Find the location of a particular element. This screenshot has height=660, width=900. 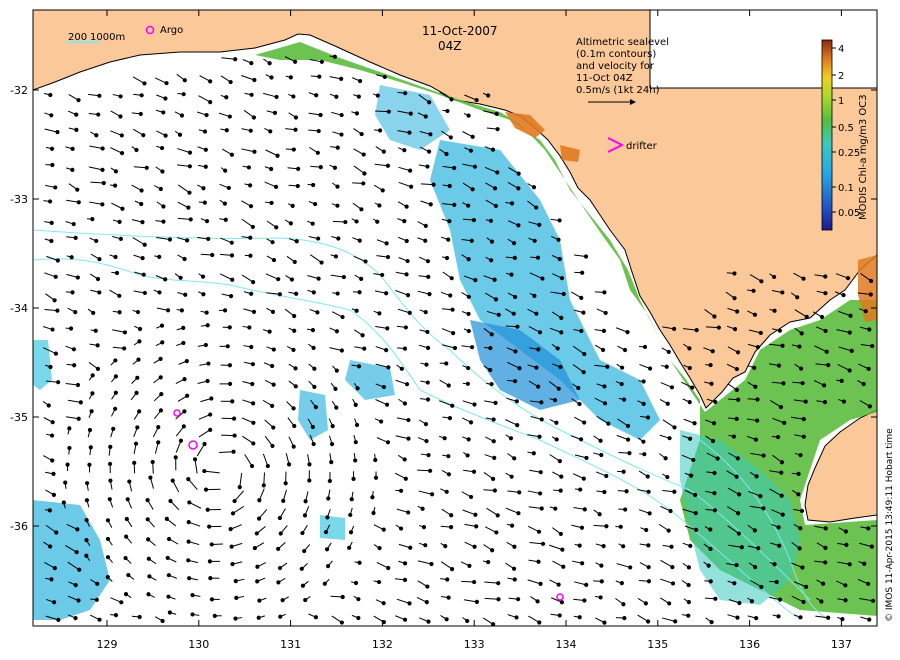

colorbar-tick-label: 0.05 is located at coordinates (849, 213).